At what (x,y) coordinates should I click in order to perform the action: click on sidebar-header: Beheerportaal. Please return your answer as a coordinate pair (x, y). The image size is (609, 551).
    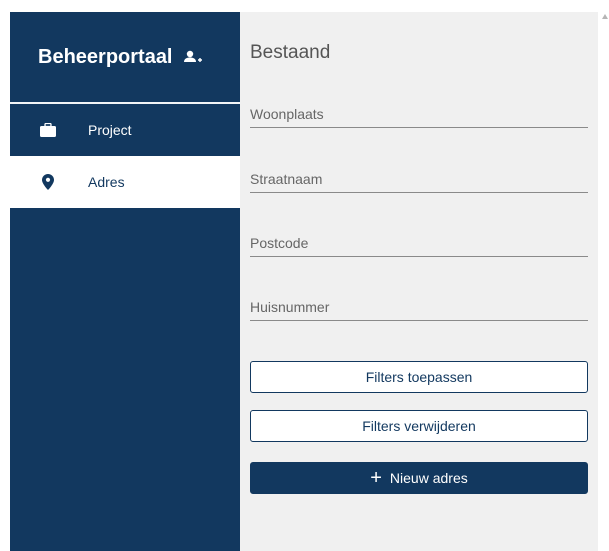
    Looking at the image, I should click on (125, 57).